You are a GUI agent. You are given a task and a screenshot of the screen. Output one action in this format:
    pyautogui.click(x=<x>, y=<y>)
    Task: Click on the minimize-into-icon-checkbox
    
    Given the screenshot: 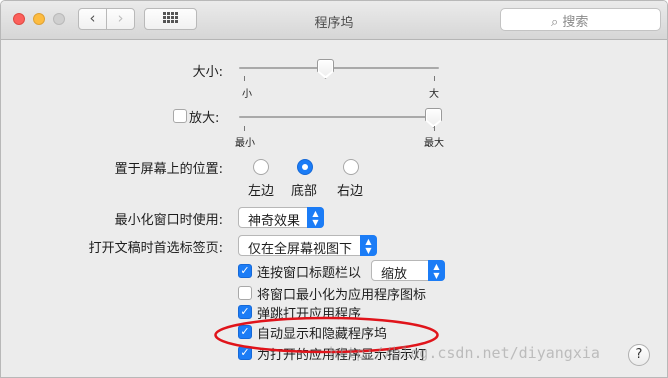 What is the action you would take?
    pyautogui.click(x=245, y=293)
    